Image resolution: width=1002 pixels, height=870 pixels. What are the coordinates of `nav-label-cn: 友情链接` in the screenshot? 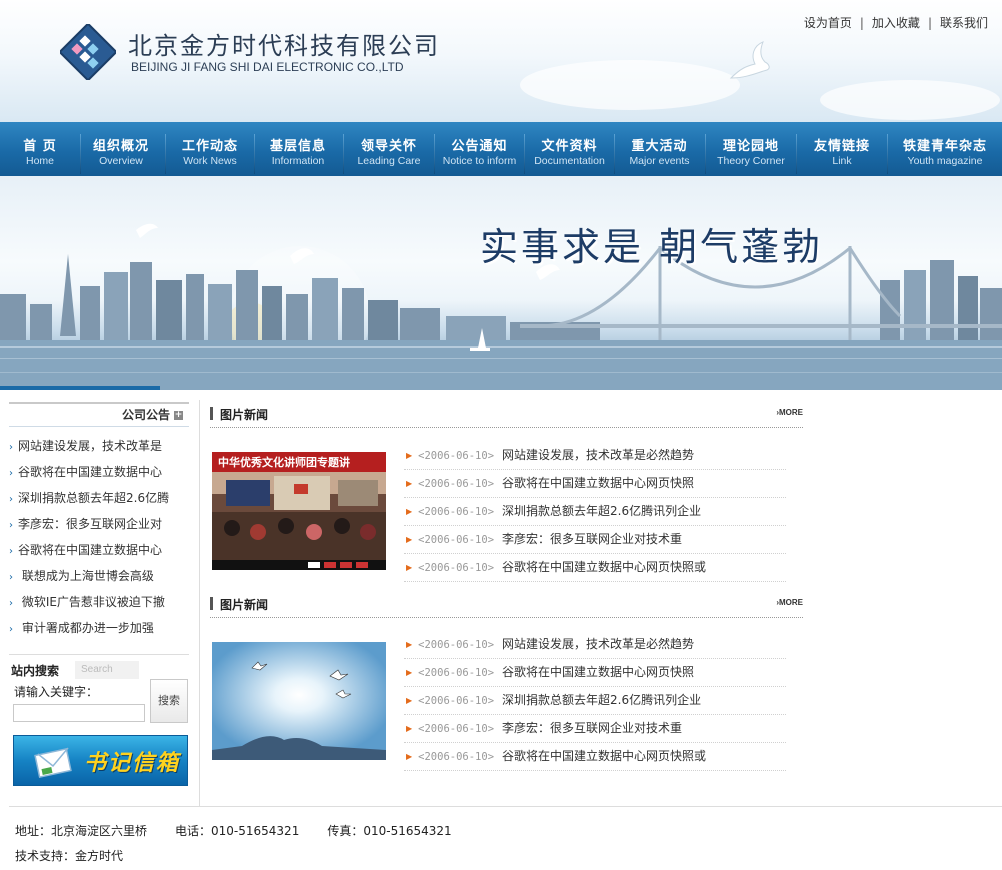 It's located at (841, 146).